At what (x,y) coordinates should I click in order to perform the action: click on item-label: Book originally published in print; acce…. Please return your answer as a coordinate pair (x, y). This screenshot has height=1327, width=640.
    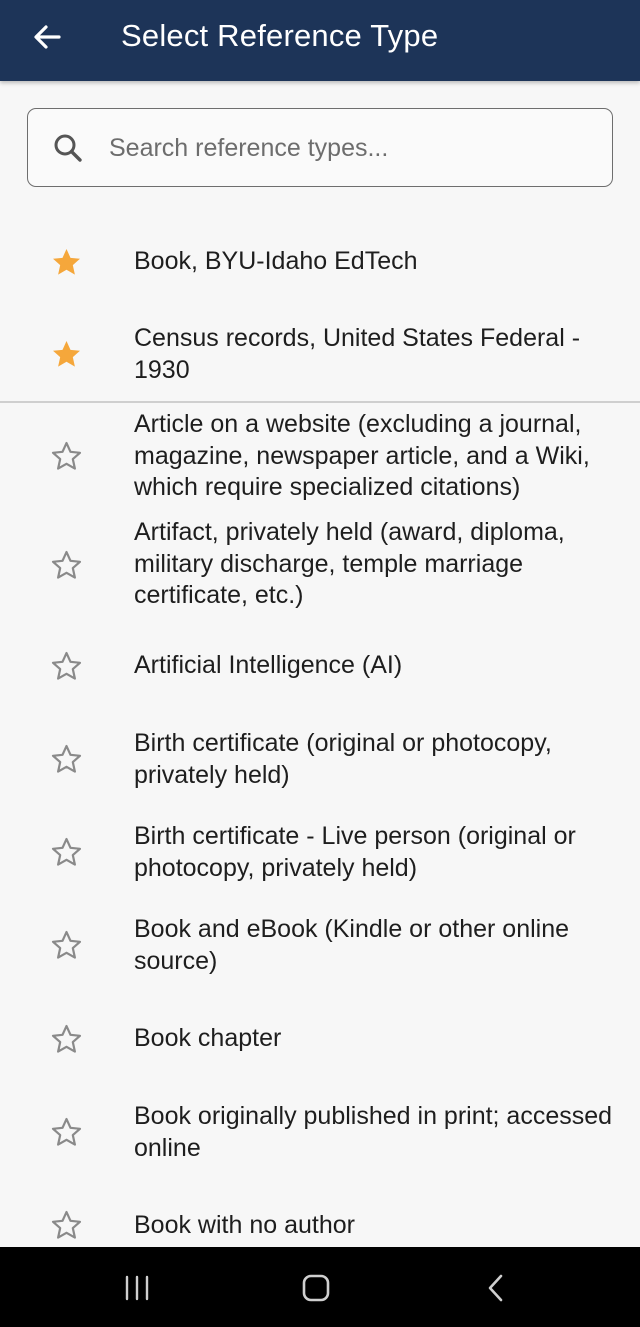
    Looking at the image, I should click on (373, 1132).